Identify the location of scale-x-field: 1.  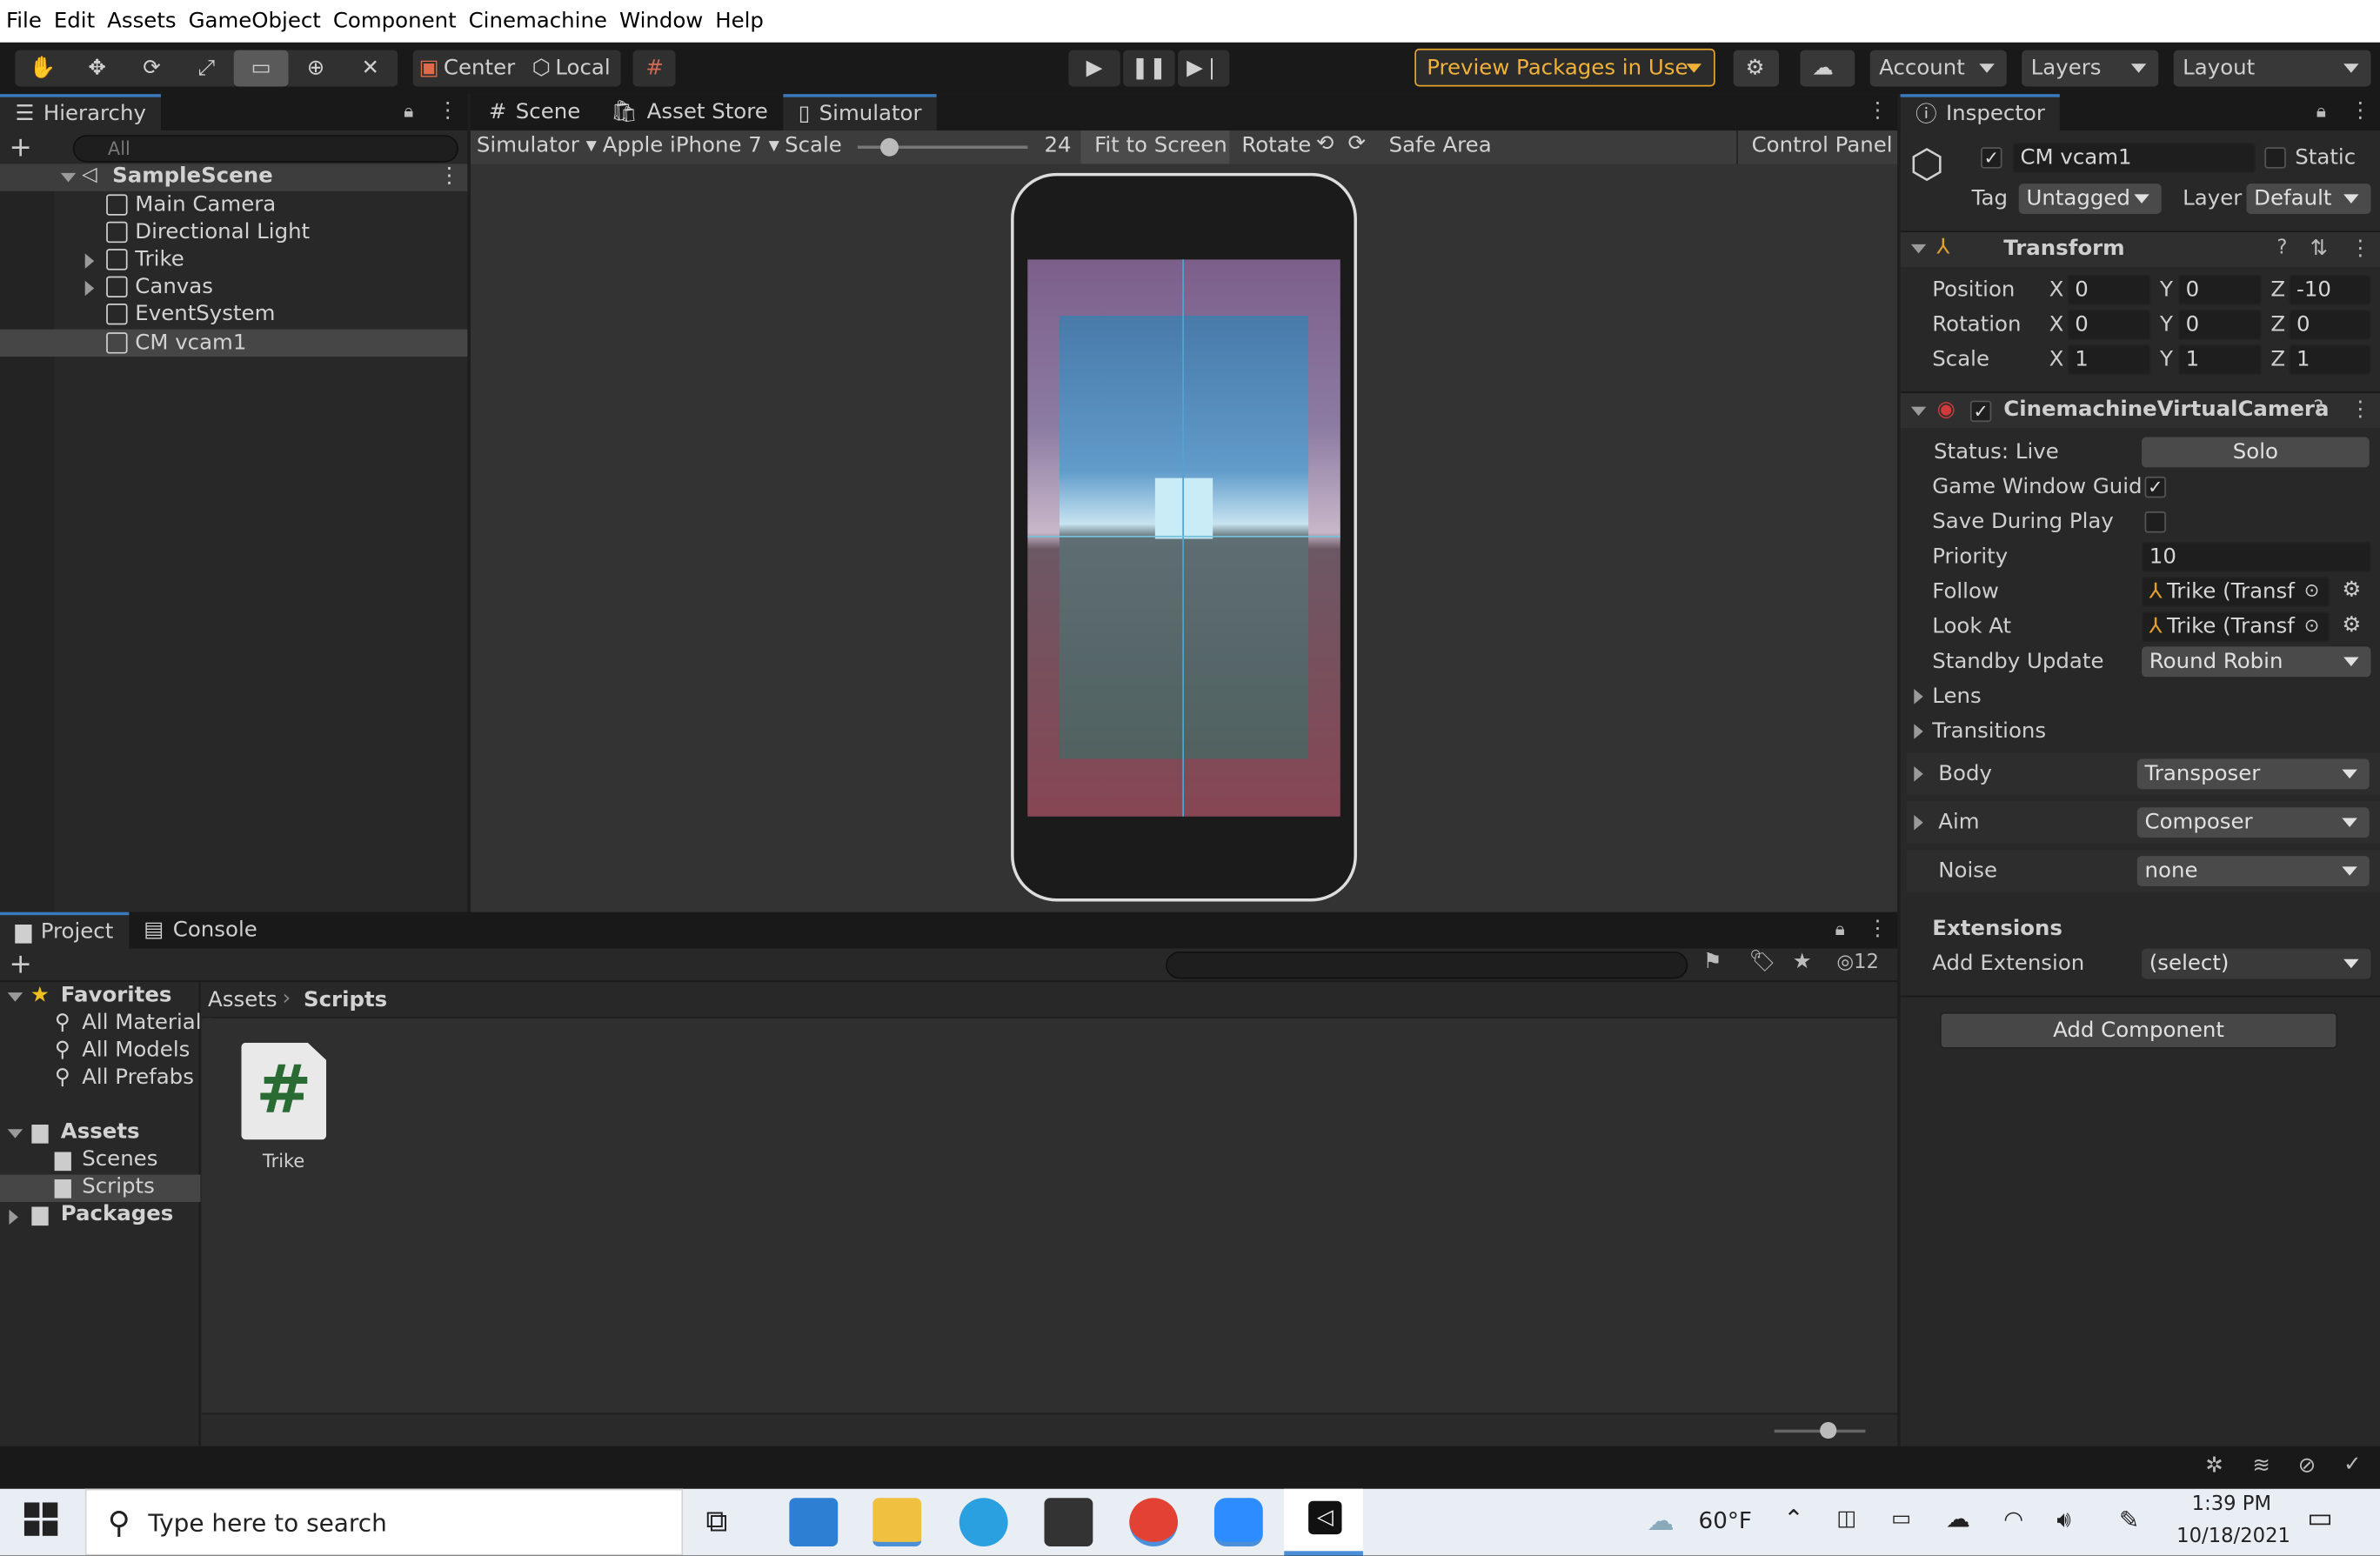
(2109, 359).